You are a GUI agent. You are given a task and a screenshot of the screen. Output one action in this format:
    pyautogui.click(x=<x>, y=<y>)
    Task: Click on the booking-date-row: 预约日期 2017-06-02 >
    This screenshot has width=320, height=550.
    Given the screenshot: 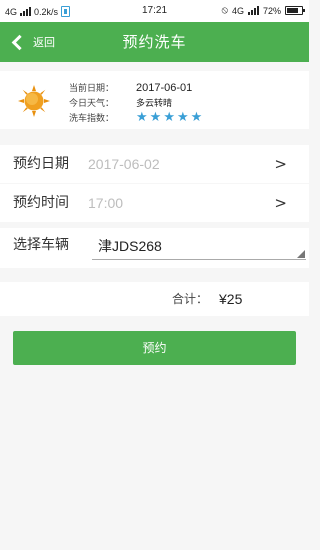 What is the action you would take?
    pyautogui.click(x=154, y=164)
    